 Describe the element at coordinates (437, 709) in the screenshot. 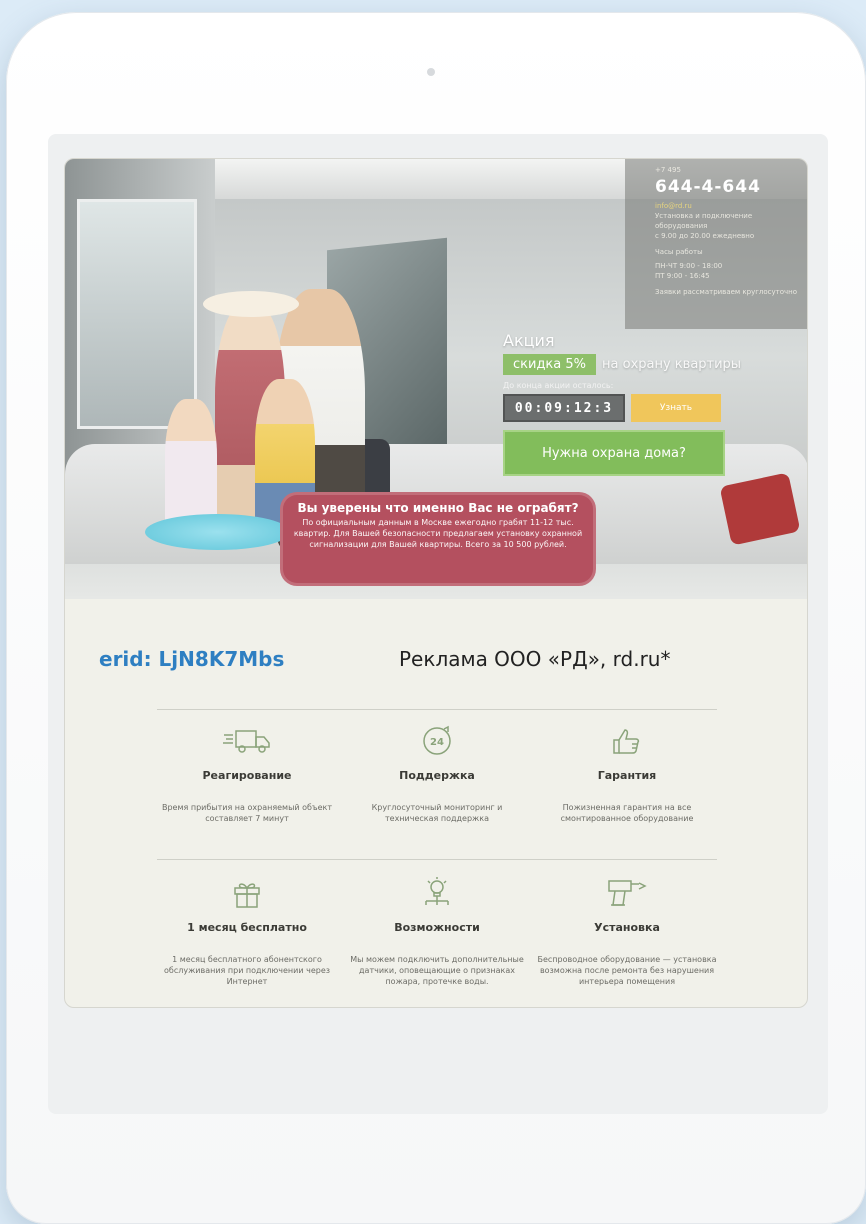

I see `divider-top` at that location.